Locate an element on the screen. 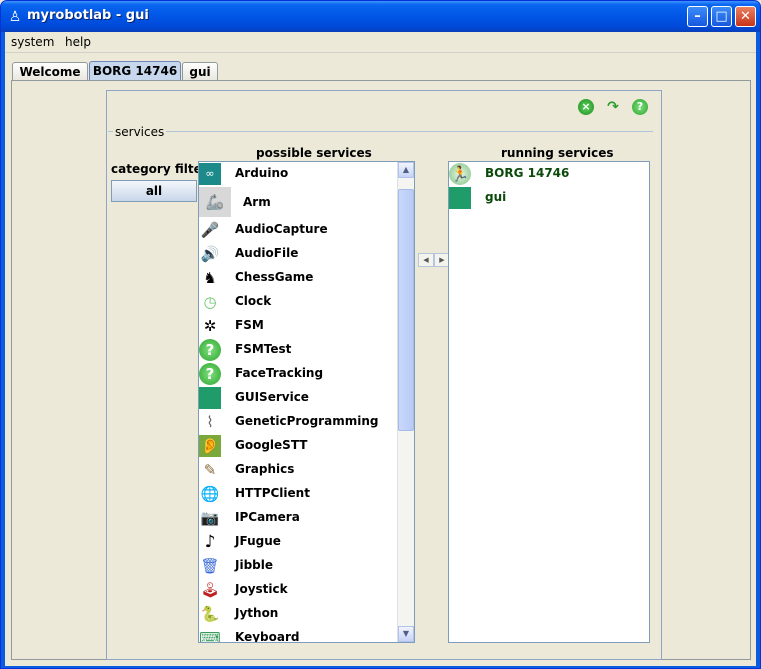 Image resolution: width=761 pixels, height=669 pixels. possible-services-header: possible services is located at coordinates (314, 153).